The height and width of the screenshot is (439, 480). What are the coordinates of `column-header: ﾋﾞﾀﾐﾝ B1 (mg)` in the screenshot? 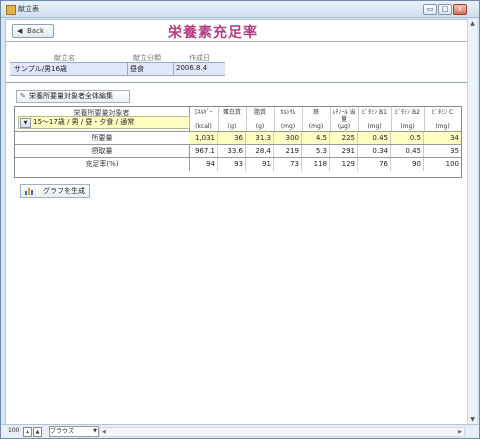 It's located at (375, 119).